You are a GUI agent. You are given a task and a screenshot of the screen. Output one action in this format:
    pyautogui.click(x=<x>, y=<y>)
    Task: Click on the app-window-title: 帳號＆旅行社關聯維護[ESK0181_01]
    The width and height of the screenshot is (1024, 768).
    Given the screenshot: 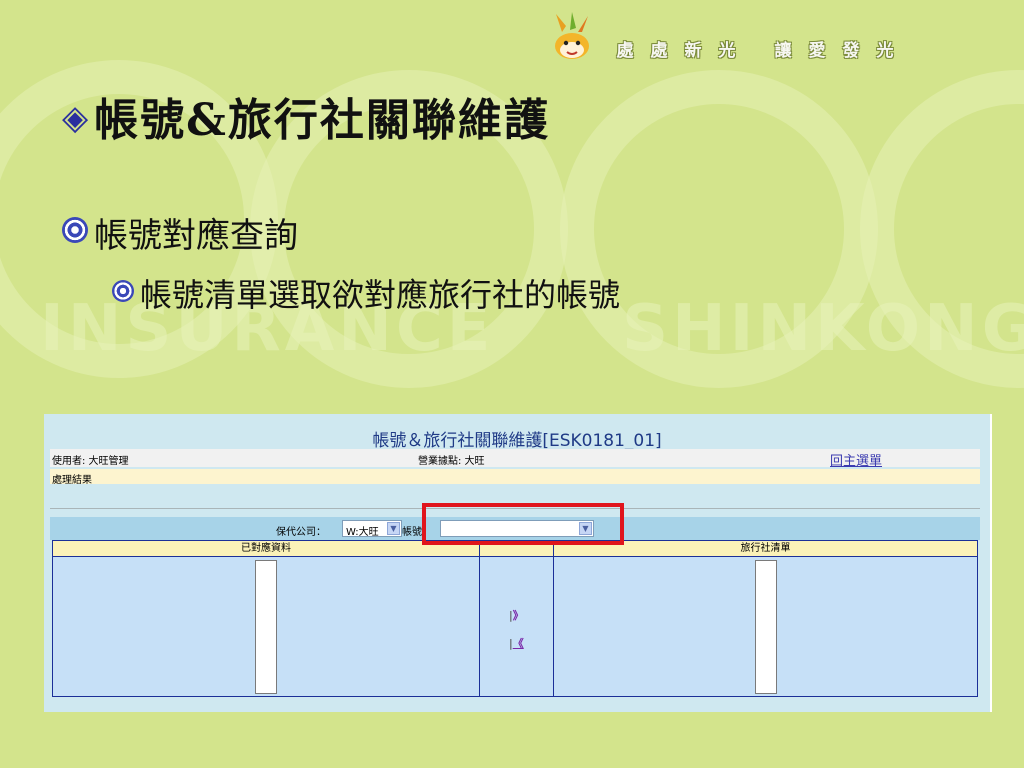 What is the action you would take?
    pyautogui.click(x=517, y=441)
    